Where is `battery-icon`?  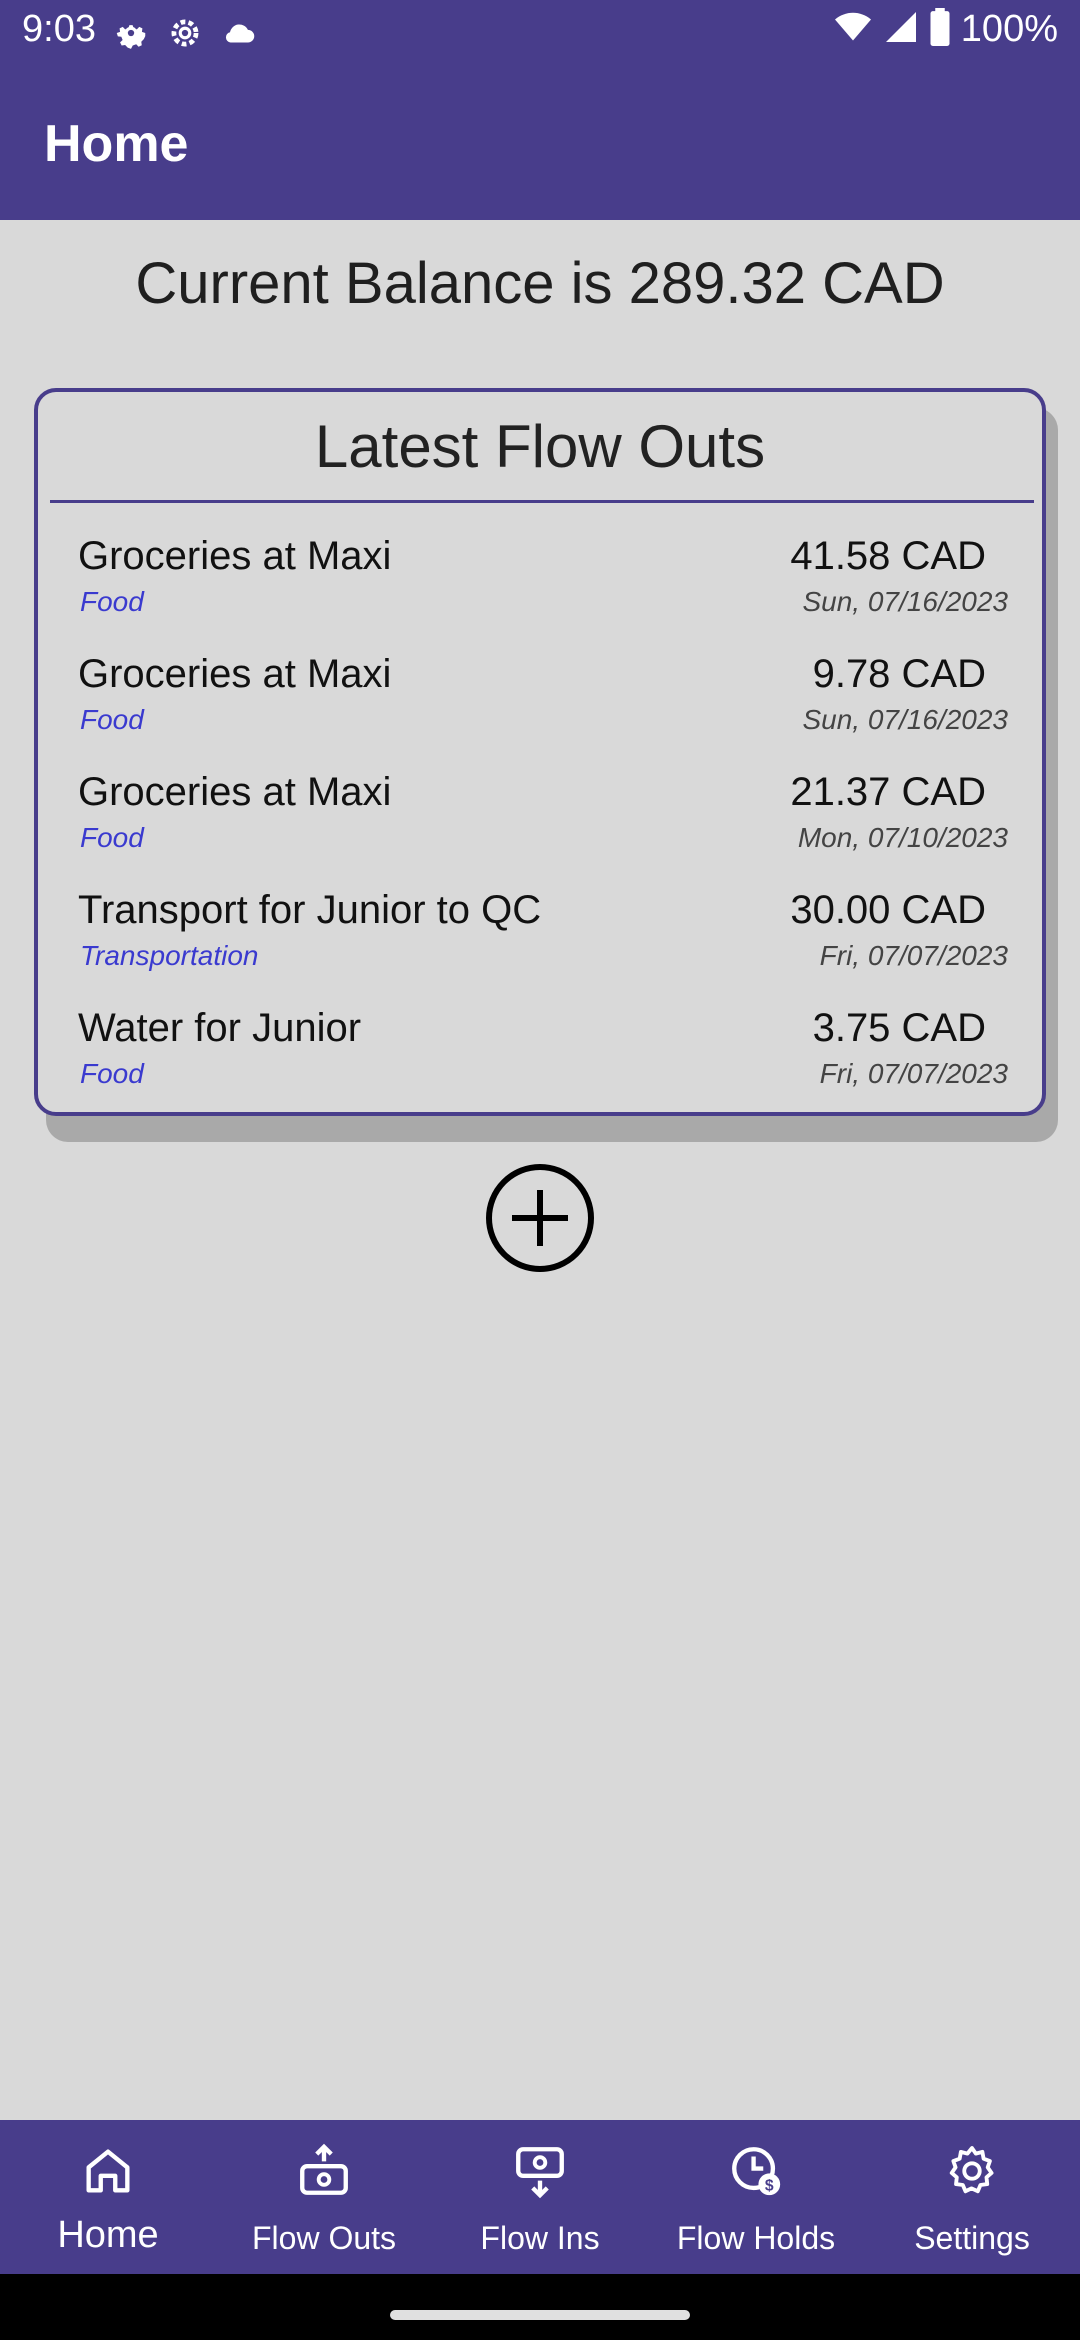 battery-icon is located at coordinates (940, 29).